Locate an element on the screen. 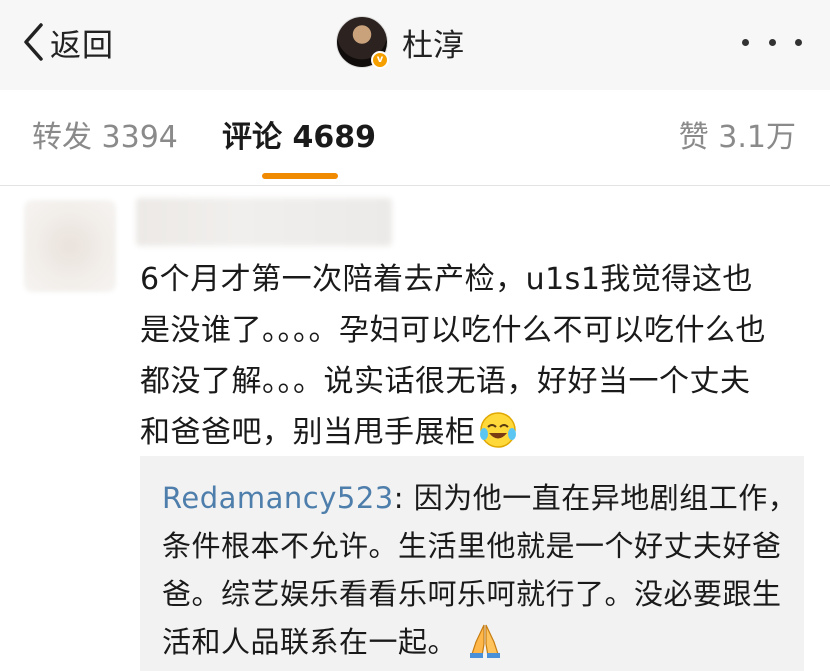 The width and height of the screenshot is (830, 671). folded-hands-emoji-icon is located at coordinates (485, 640).